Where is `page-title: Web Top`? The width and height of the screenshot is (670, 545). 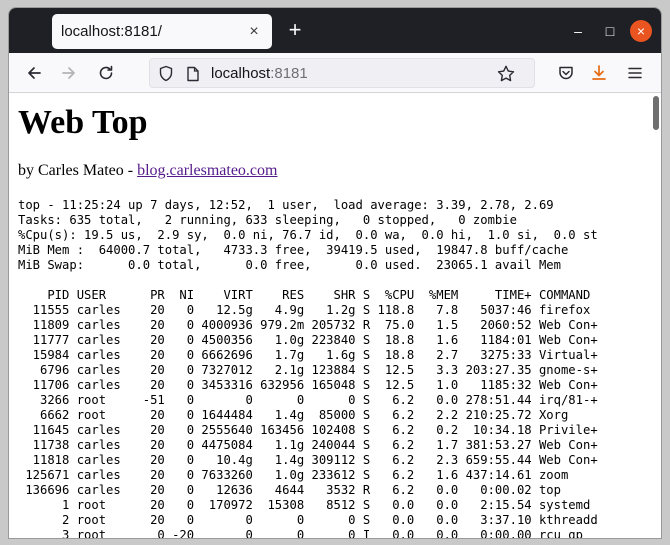 page-title: Web Top is located at coordinates (83, 122).